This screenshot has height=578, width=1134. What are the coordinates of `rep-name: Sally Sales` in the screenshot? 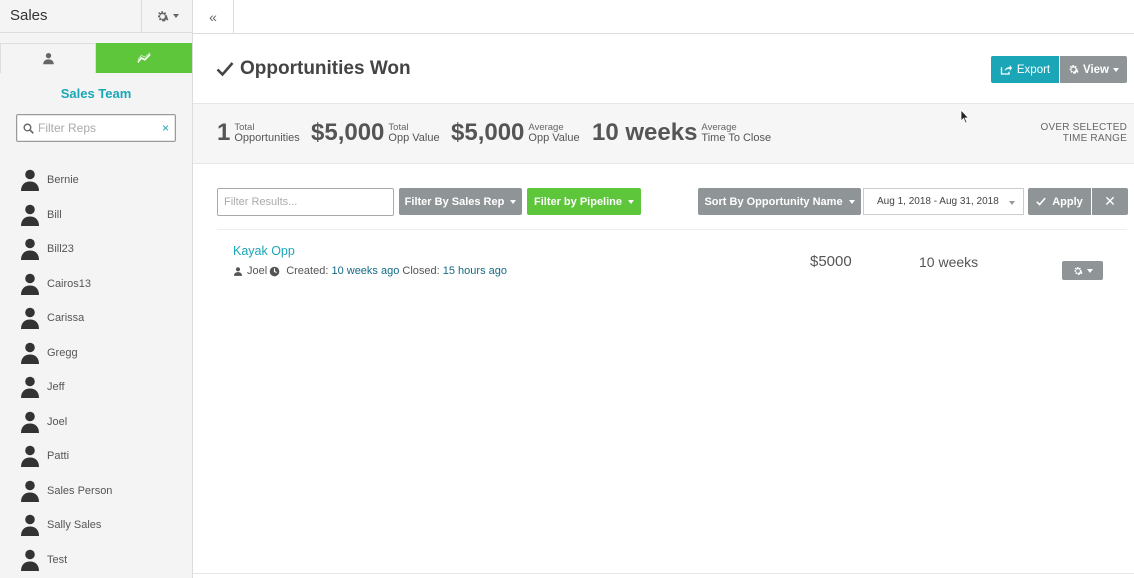 It's located at (74, 525).